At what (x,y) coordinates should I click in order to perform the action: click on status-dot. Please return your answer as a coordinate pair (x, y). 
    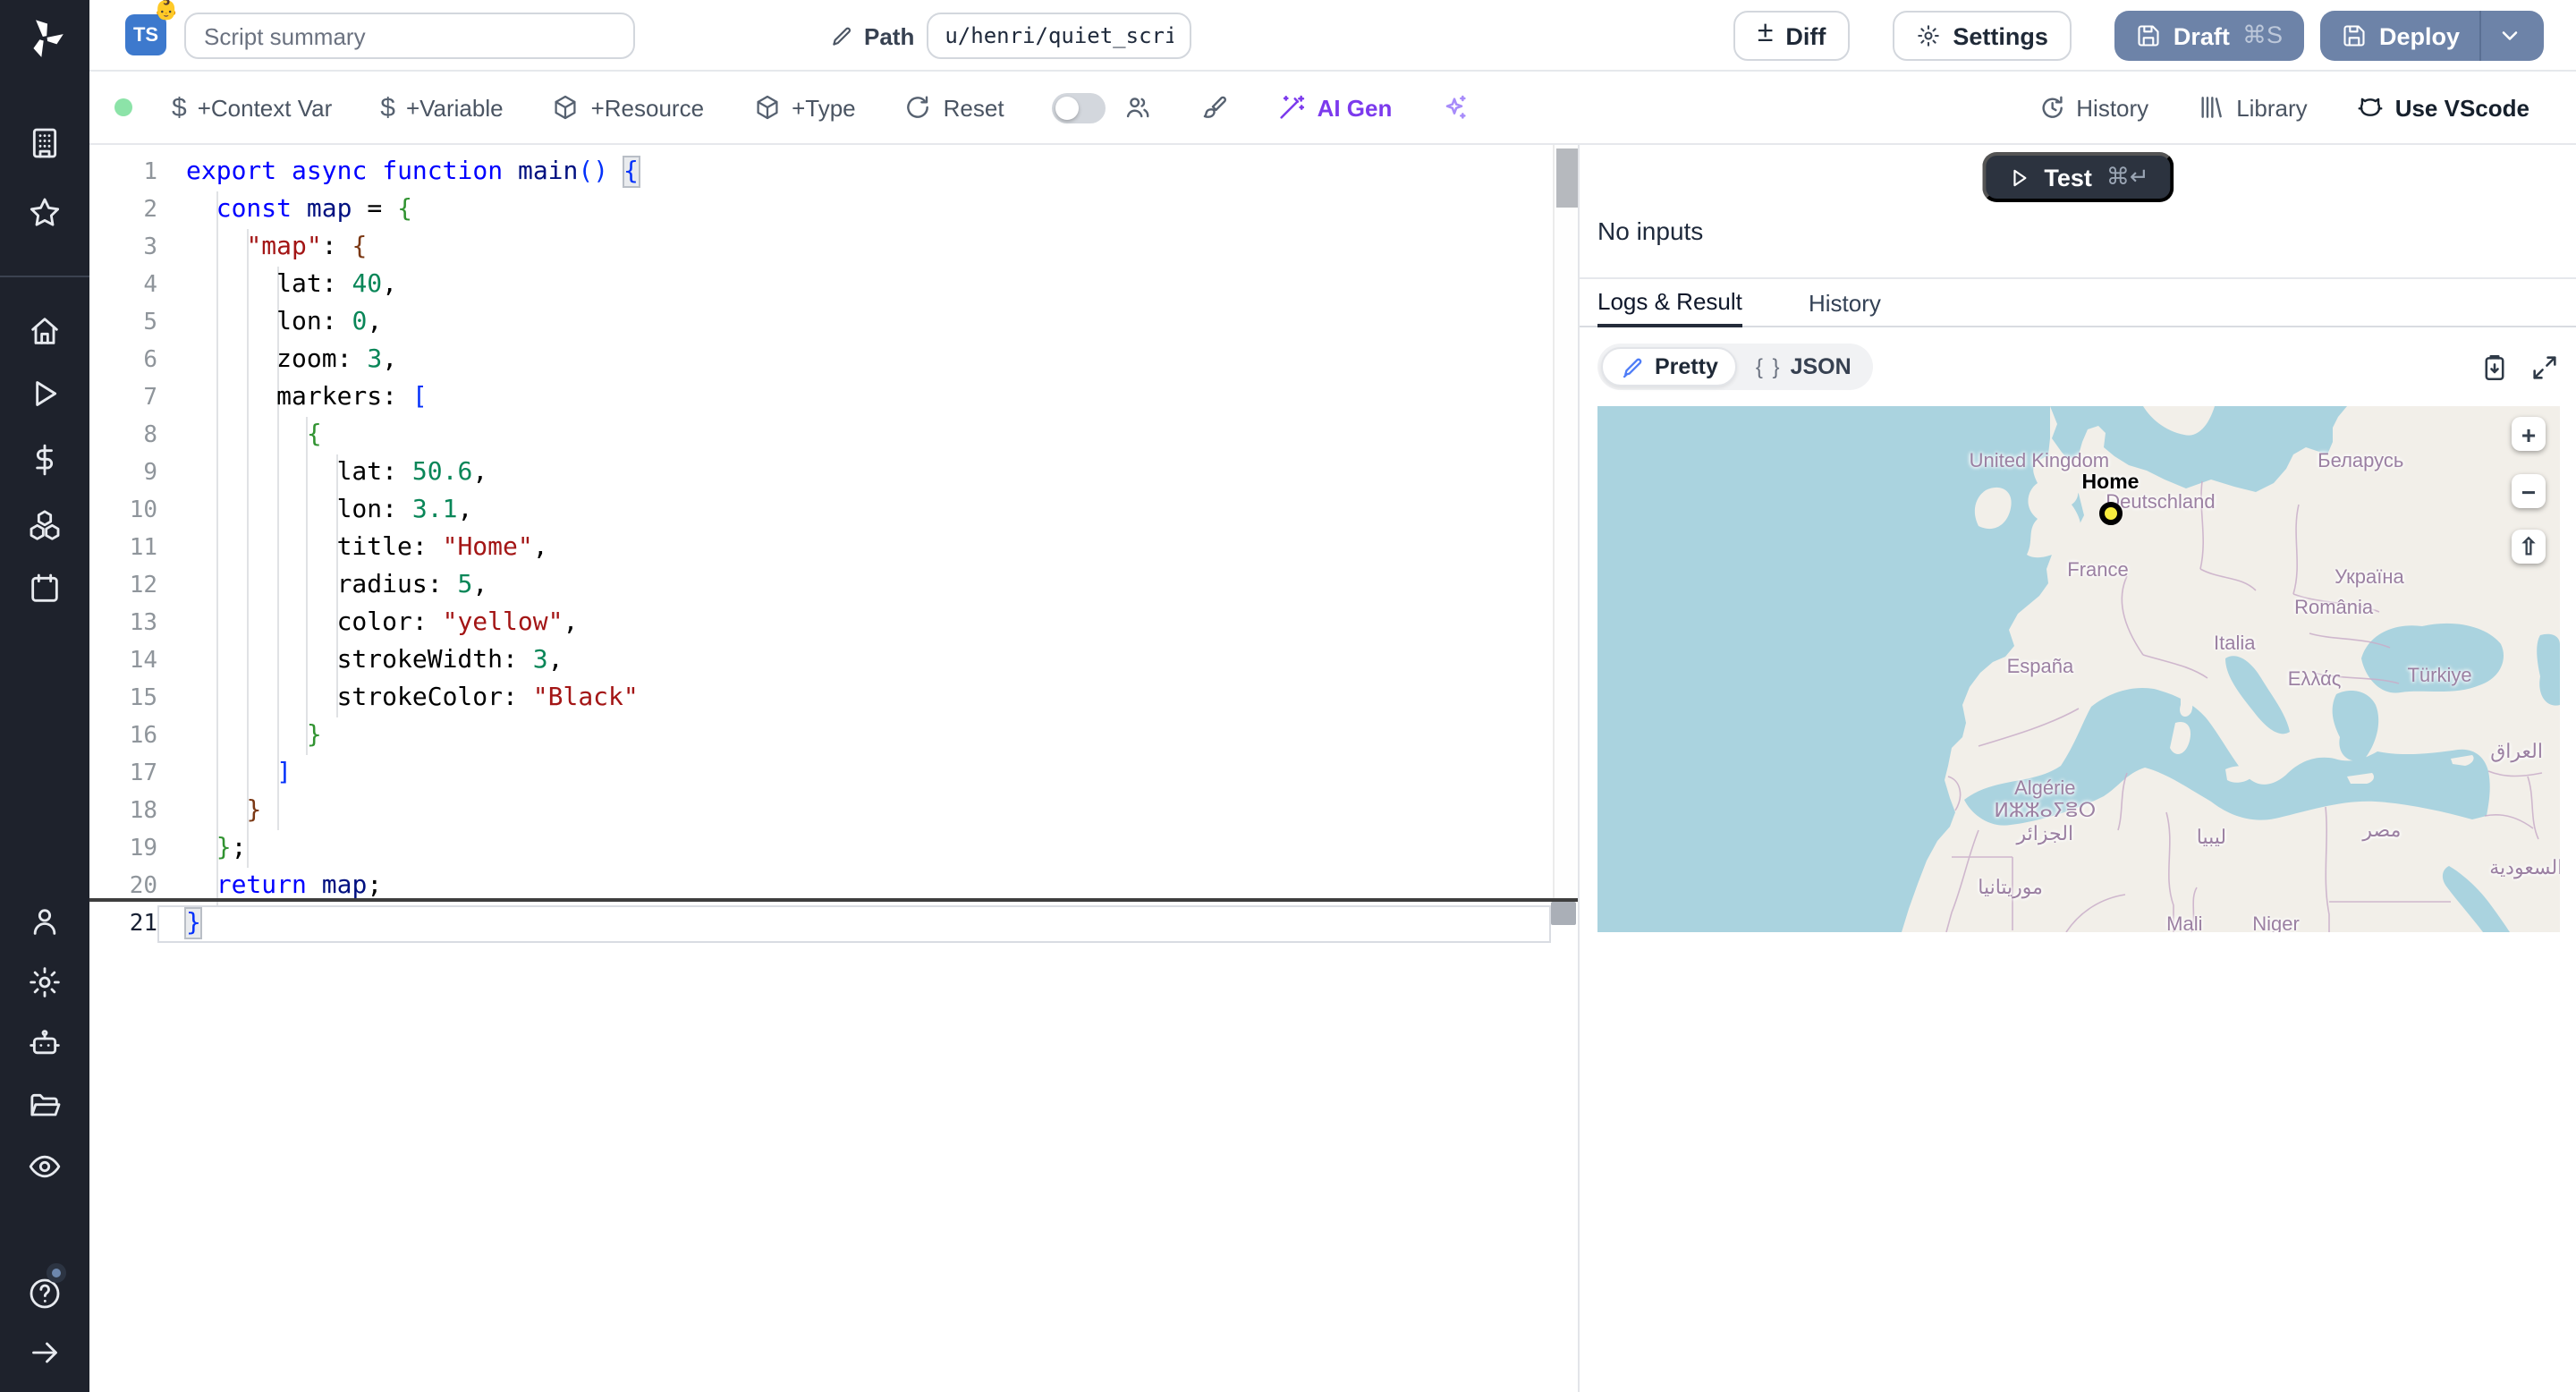
    Looking at the image, I should click on (123, 107).